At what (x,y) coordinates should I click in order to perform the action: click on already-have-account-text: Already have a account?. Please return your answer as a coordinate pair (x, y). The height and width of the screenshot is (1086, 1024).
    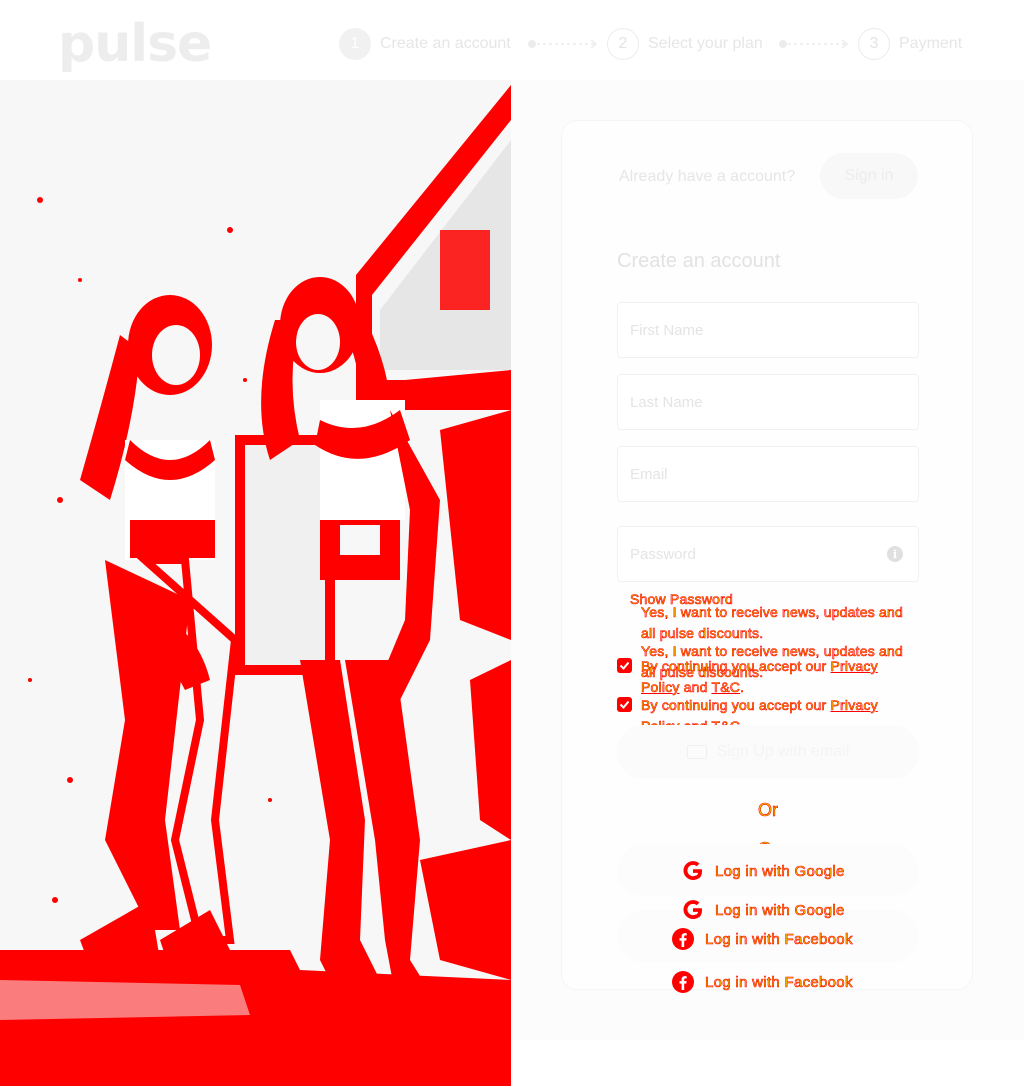
    Looking at the image, I should click on (707, 176).